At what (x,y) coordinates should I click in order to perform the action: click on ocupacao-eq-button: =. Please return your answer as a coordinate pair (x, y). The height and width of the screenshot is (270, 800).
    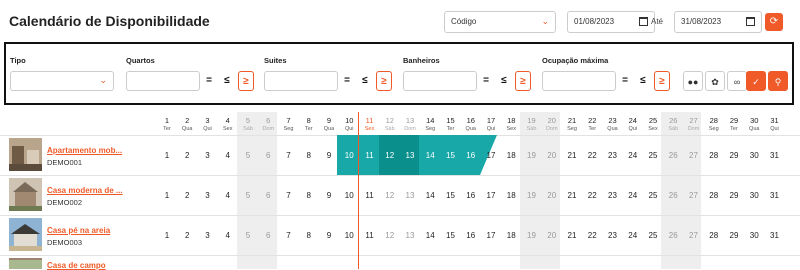
    Looking at the image, I should click on (625, 81).